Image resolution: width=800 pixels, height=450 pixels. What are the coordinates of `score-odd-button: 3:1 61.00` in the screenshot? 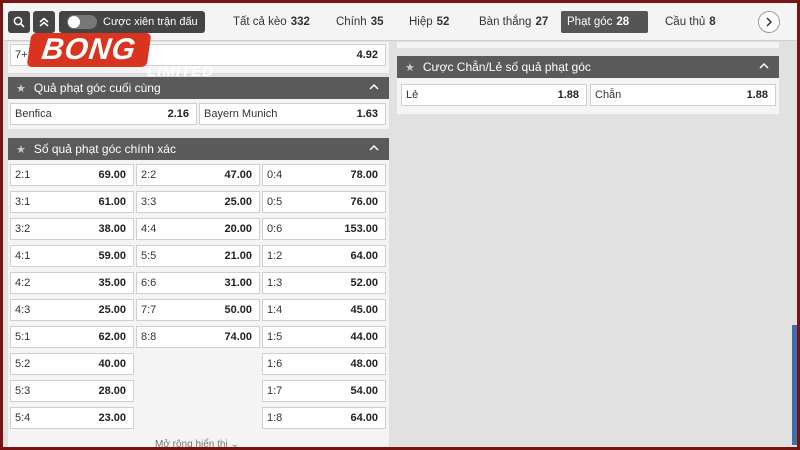 It's located at (72, 202).